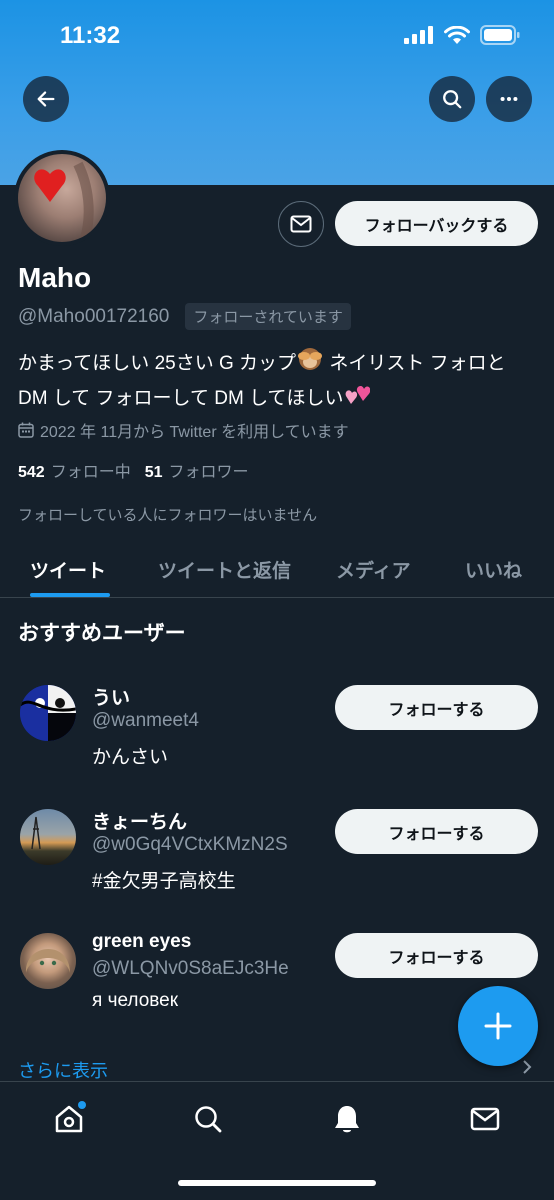  What do you see at coordinates (194, 432) in the screenshot?
I see `joined-text: 2022 年 11月から Twitter を利用しています` at bounding box center [194, 432].